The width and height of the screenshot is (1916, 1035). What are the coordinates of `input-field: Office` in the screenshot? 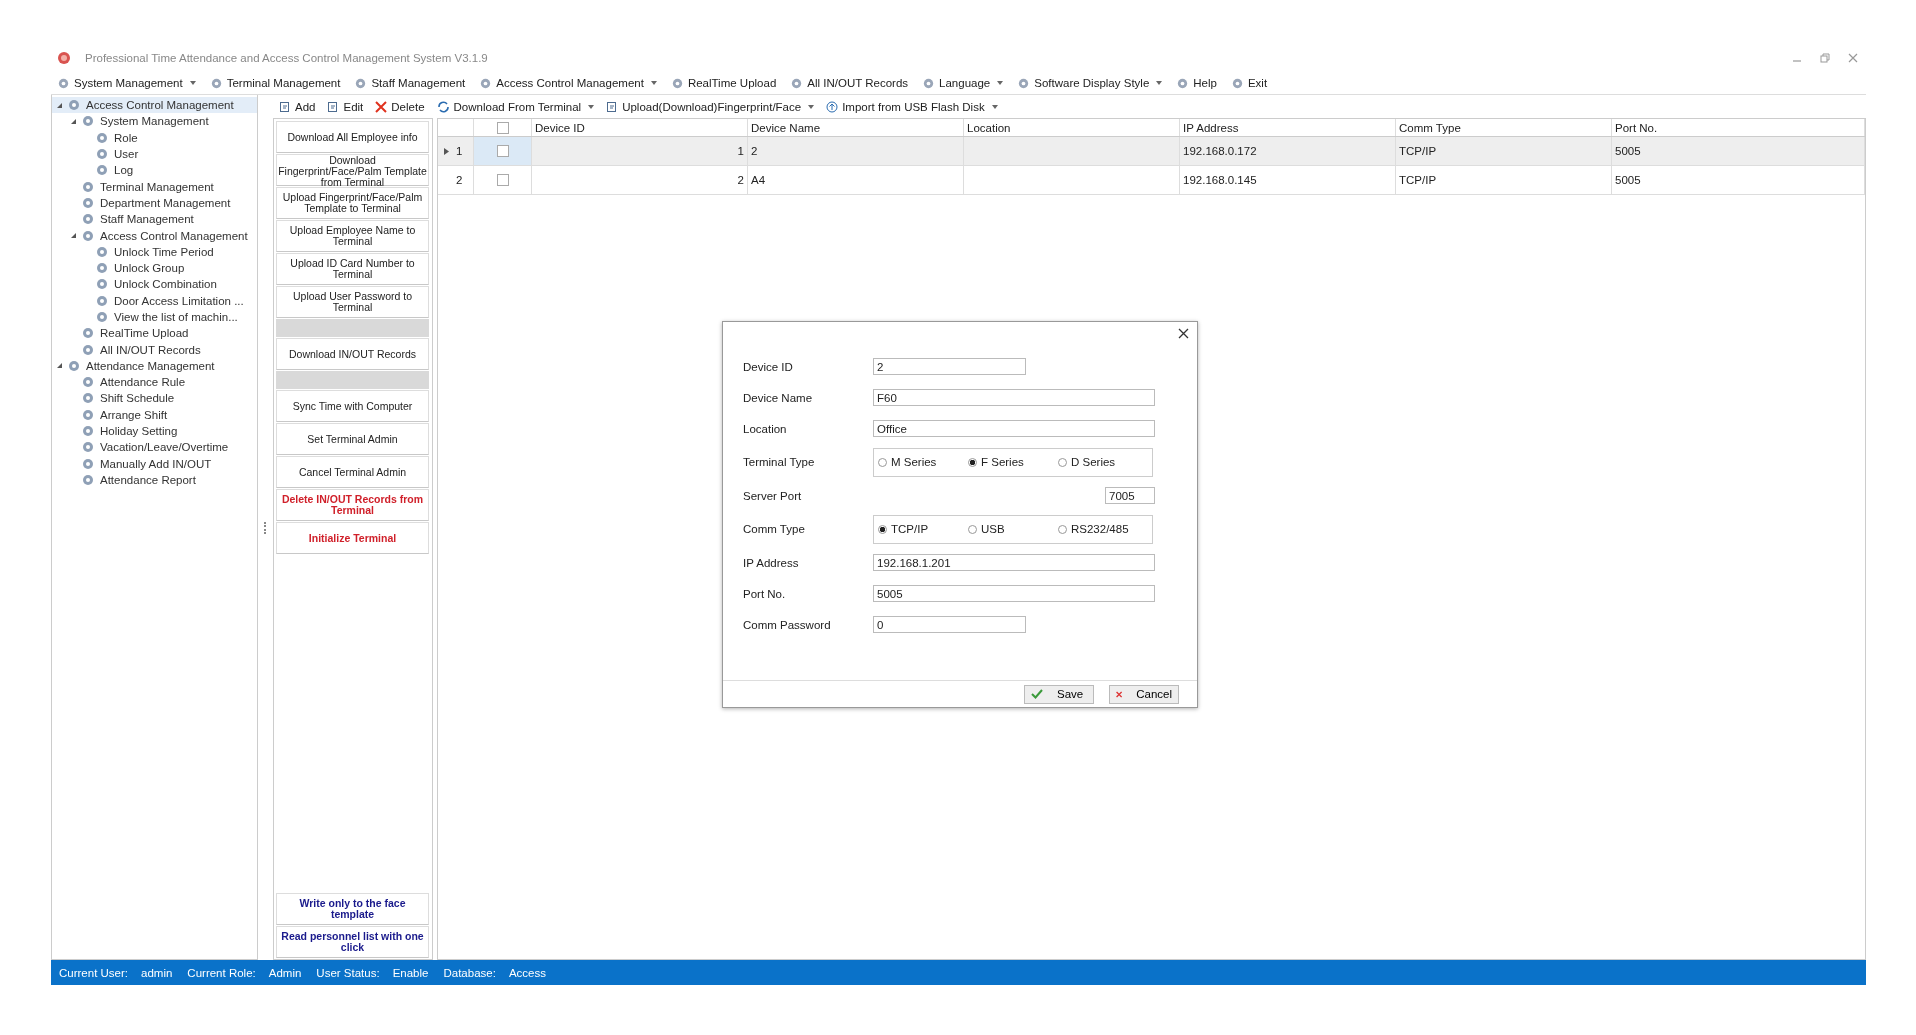 It's located at (1014, 428).